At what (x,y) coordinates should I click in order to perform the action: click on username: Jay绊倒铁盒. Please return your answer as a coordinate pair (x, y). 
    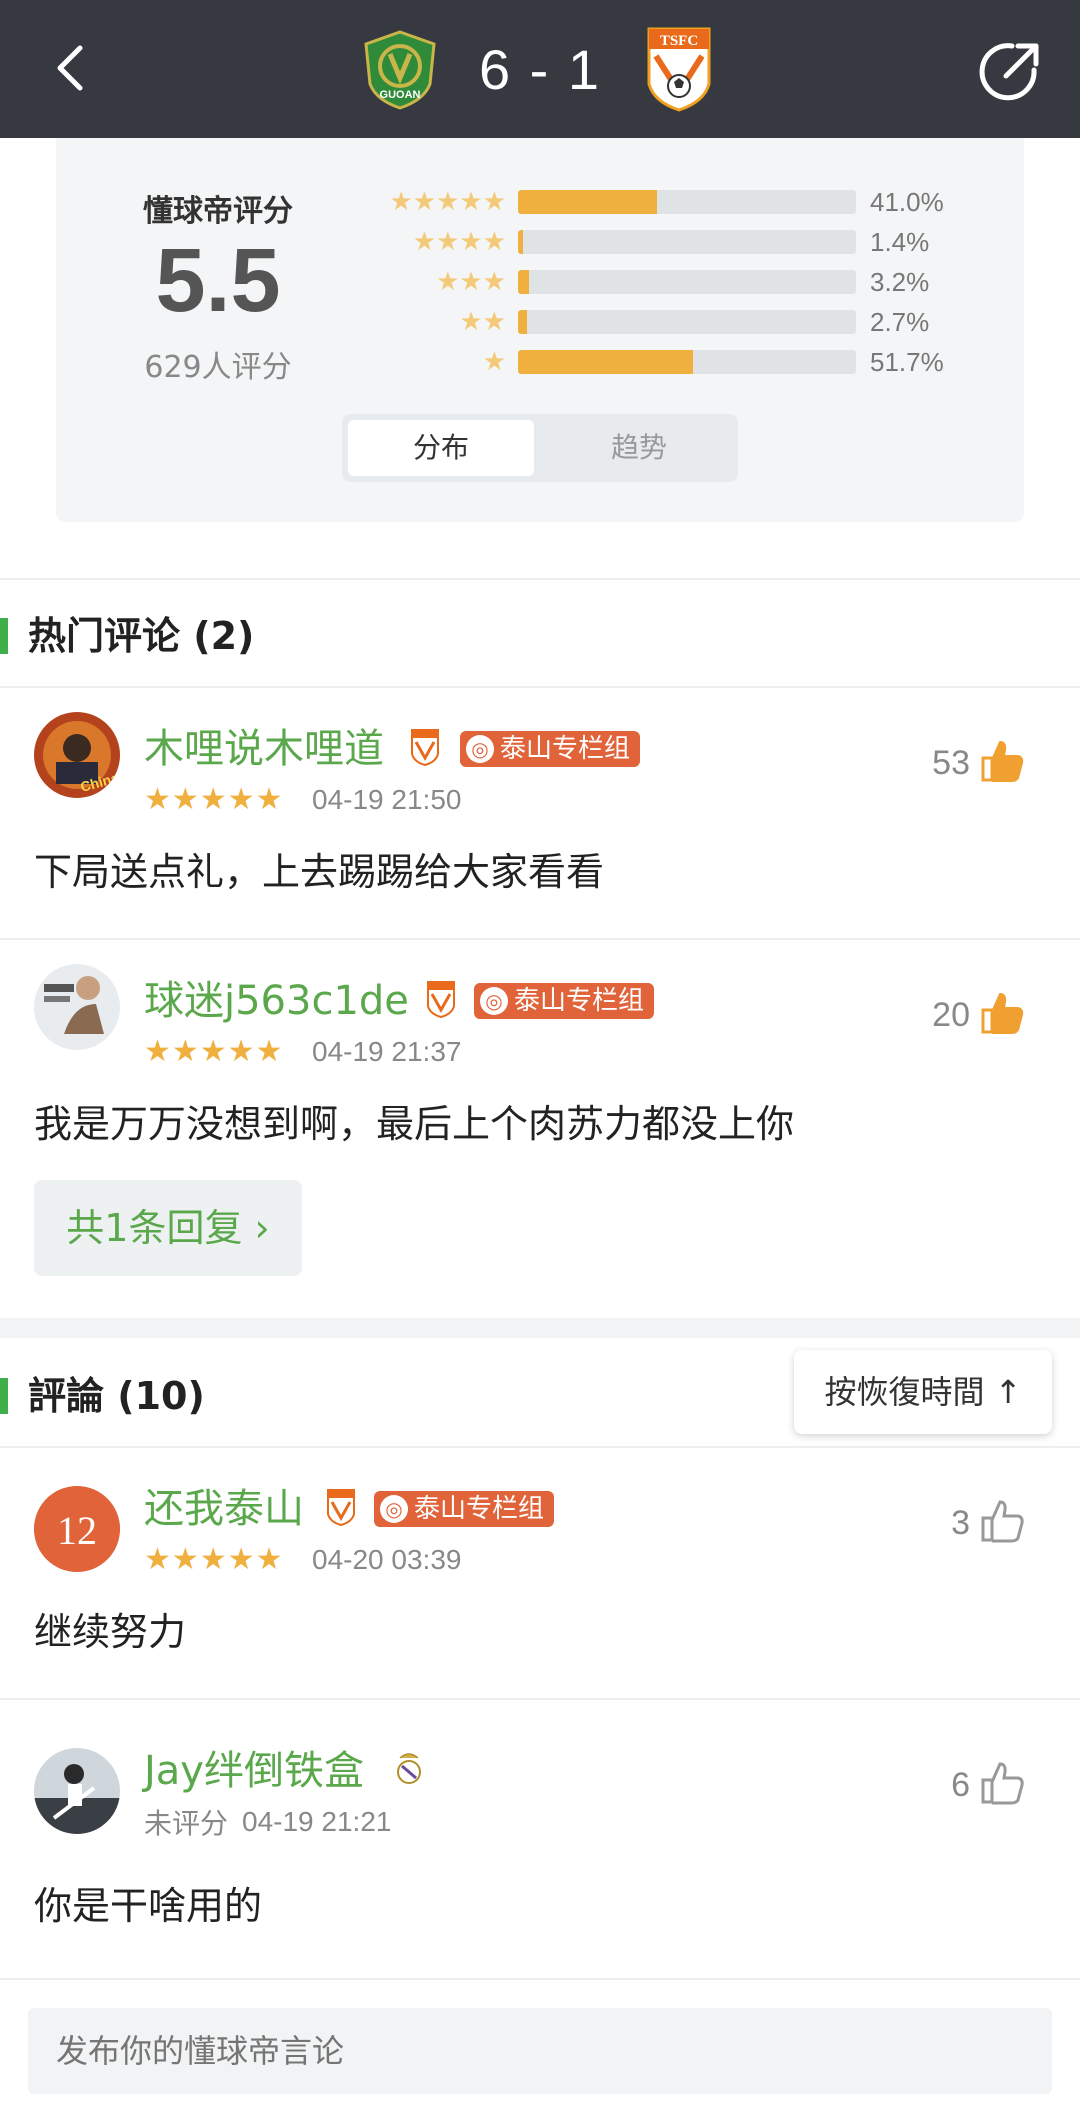
    Looking at the image, I should click on (254, 1771).